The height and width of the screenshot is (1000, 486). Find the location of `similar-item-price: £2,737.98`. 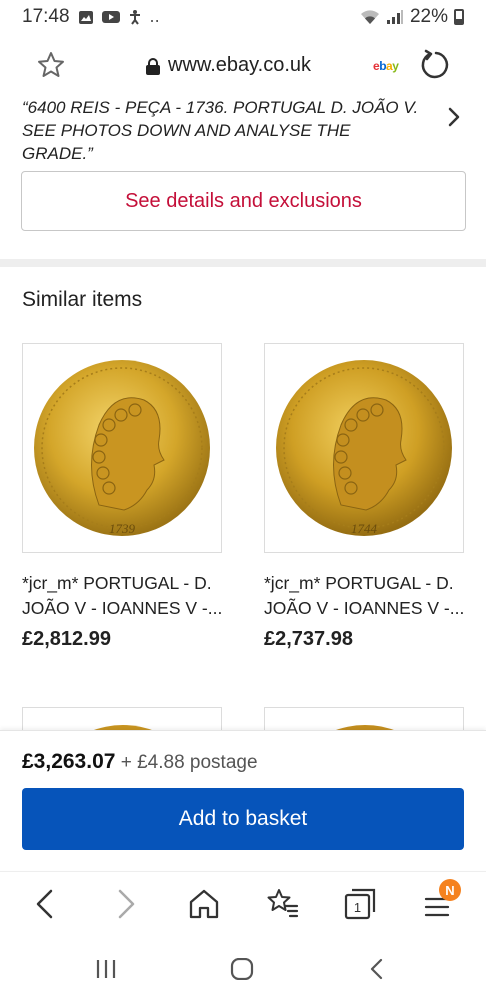

similar-item-price: £2,737.98 is located at coordinates (308, 639).